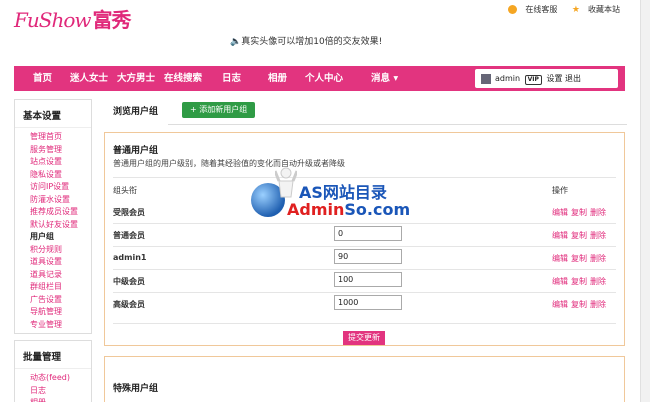 The image size is (650, 402). What do you see at coordinates (60, 300) in the screenshot?
I see `sidebar-item: 广告设置` at bounding box center [60, 300].